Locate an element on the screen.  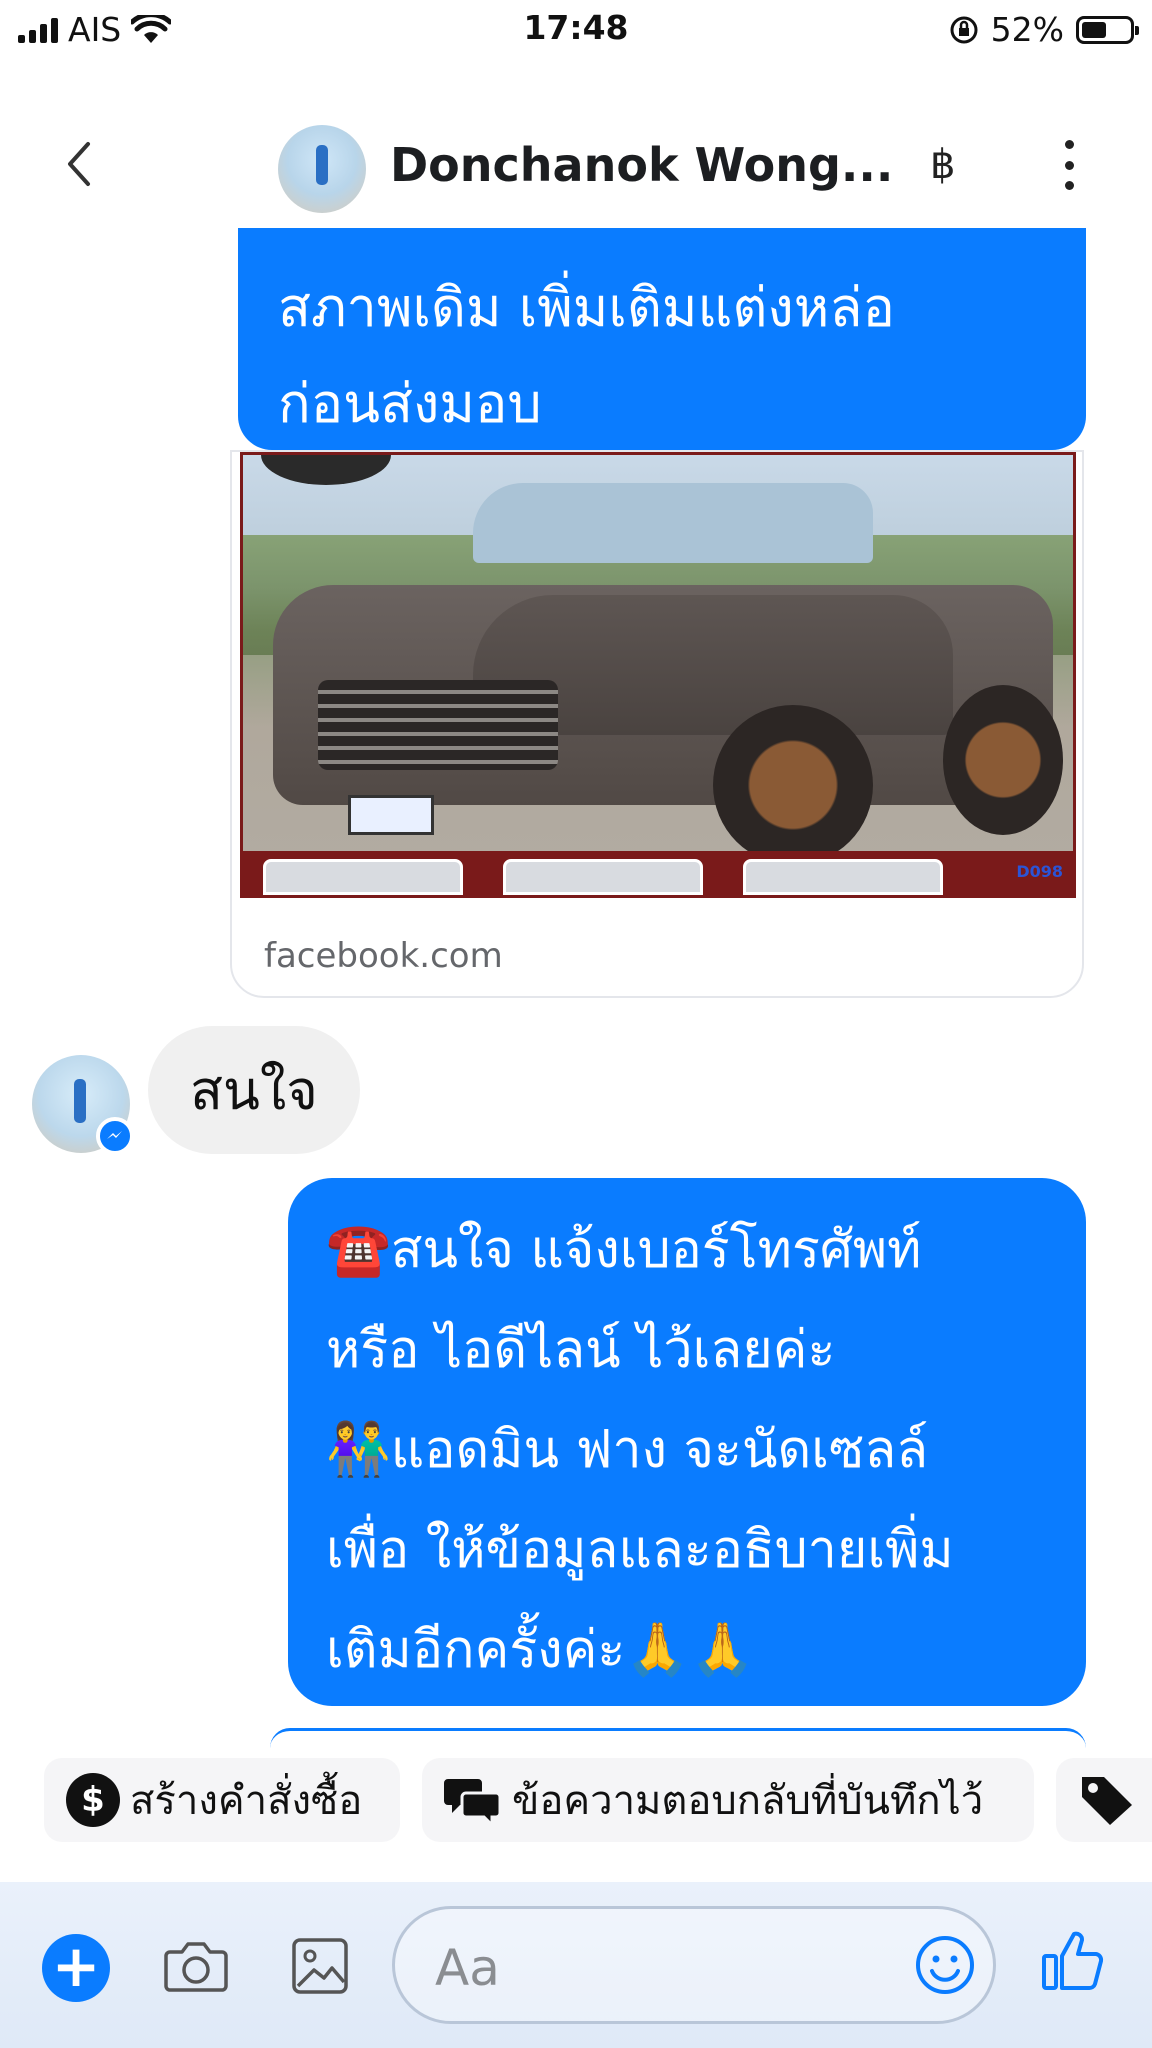
chat-bubbles-icon is located at coordinates (473, 1803).